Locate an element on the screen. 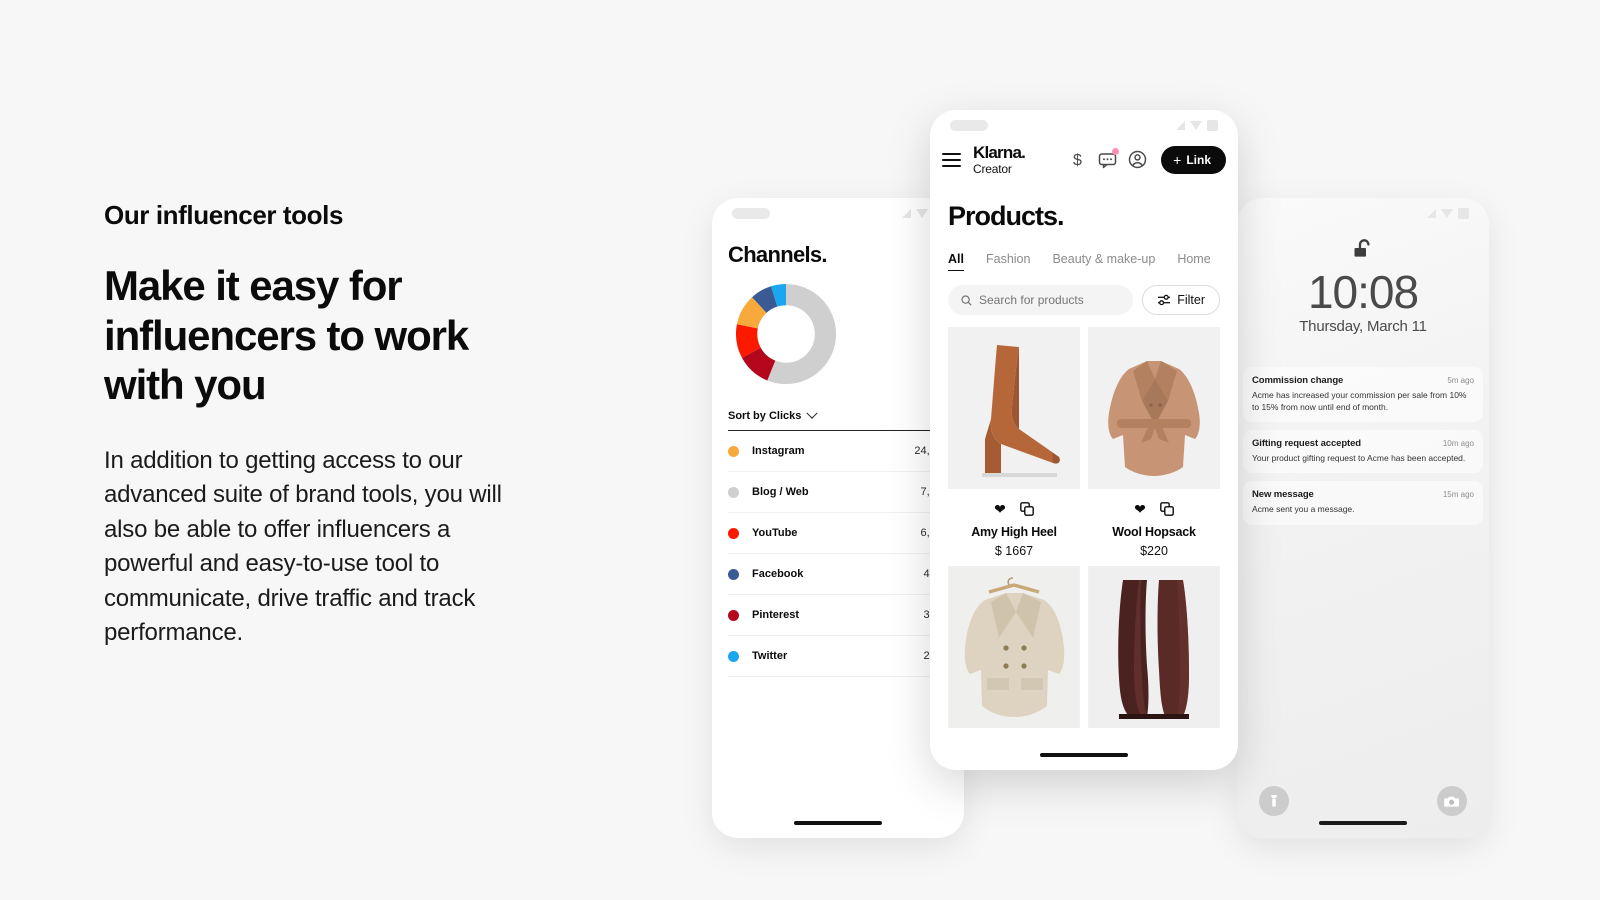 Image resolution: width=1600 pixels, height=900 pixels. product-image-beige-jacket is located at coordinates (1014, 647).